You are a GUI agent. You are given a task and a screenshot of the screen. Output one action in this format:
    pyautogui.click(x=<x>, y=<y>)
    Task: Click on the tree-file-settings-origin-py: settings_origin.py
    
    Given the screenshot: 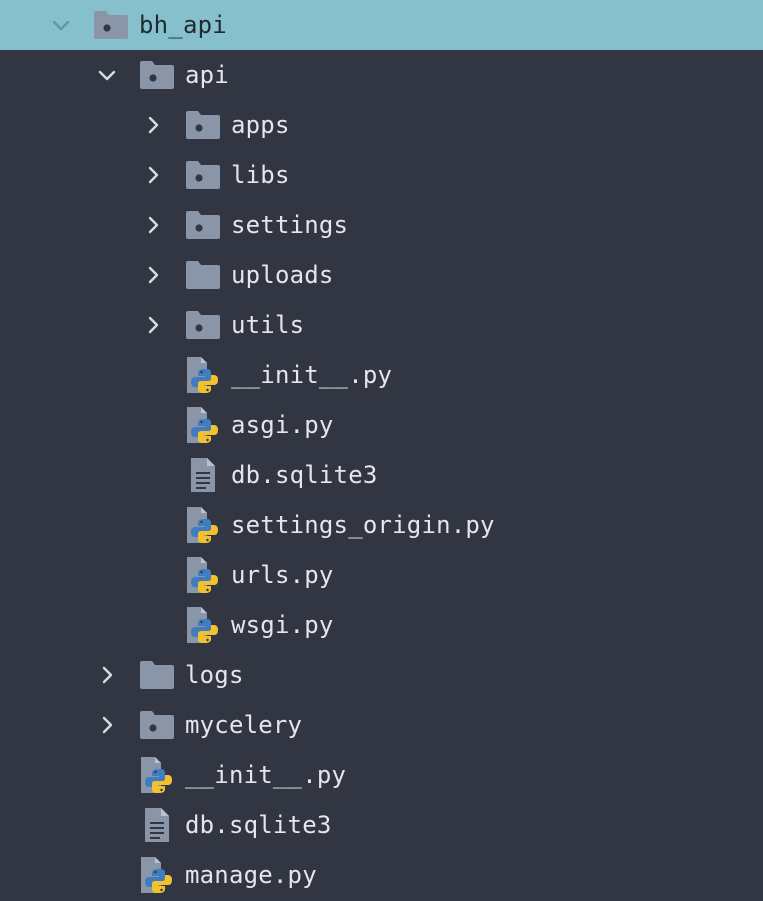 What is the action you would take?
    pyautogui.click(x=381, y=525)
    